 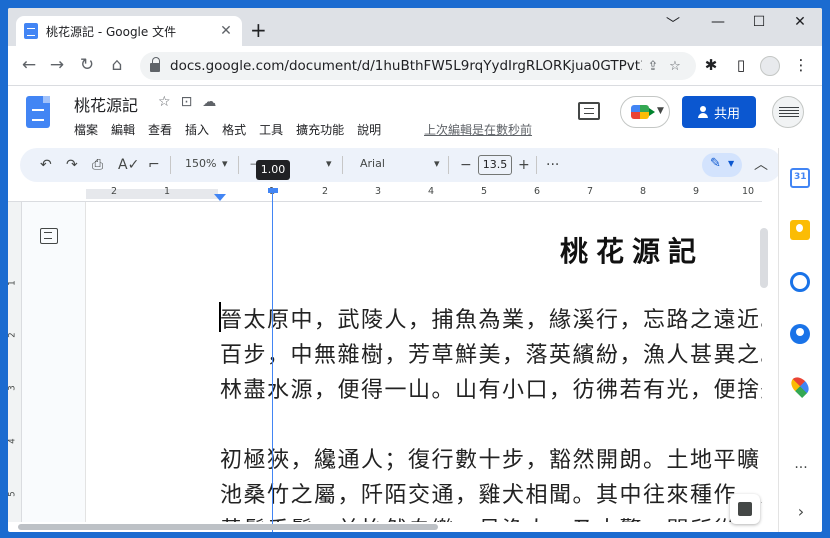 What do you see at coordinates (272, 361) in the screenshot?
I see `indent-guide-line` at bounding box center [272, 361].